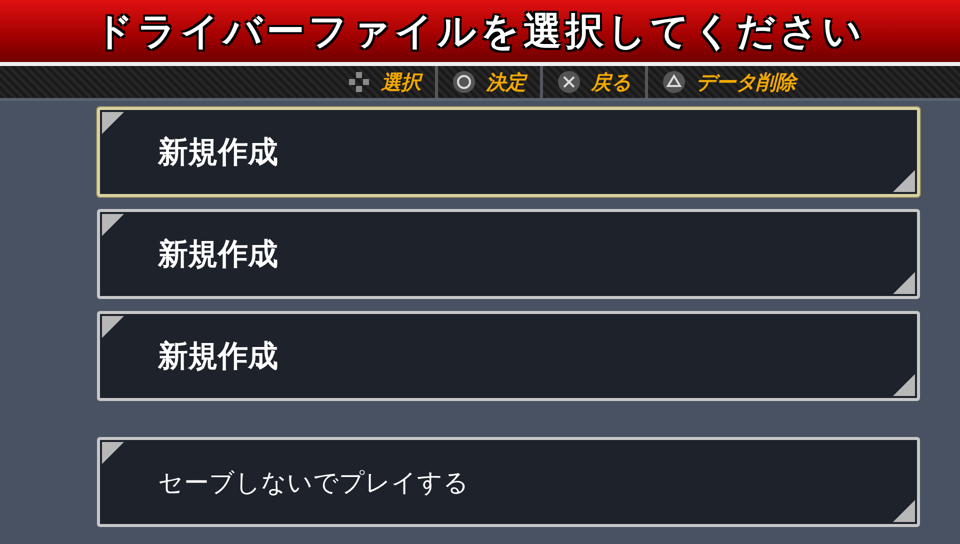 This screenshot has height=544, width=960. I want to click on hint-label: 戻る, so click(611, 82).